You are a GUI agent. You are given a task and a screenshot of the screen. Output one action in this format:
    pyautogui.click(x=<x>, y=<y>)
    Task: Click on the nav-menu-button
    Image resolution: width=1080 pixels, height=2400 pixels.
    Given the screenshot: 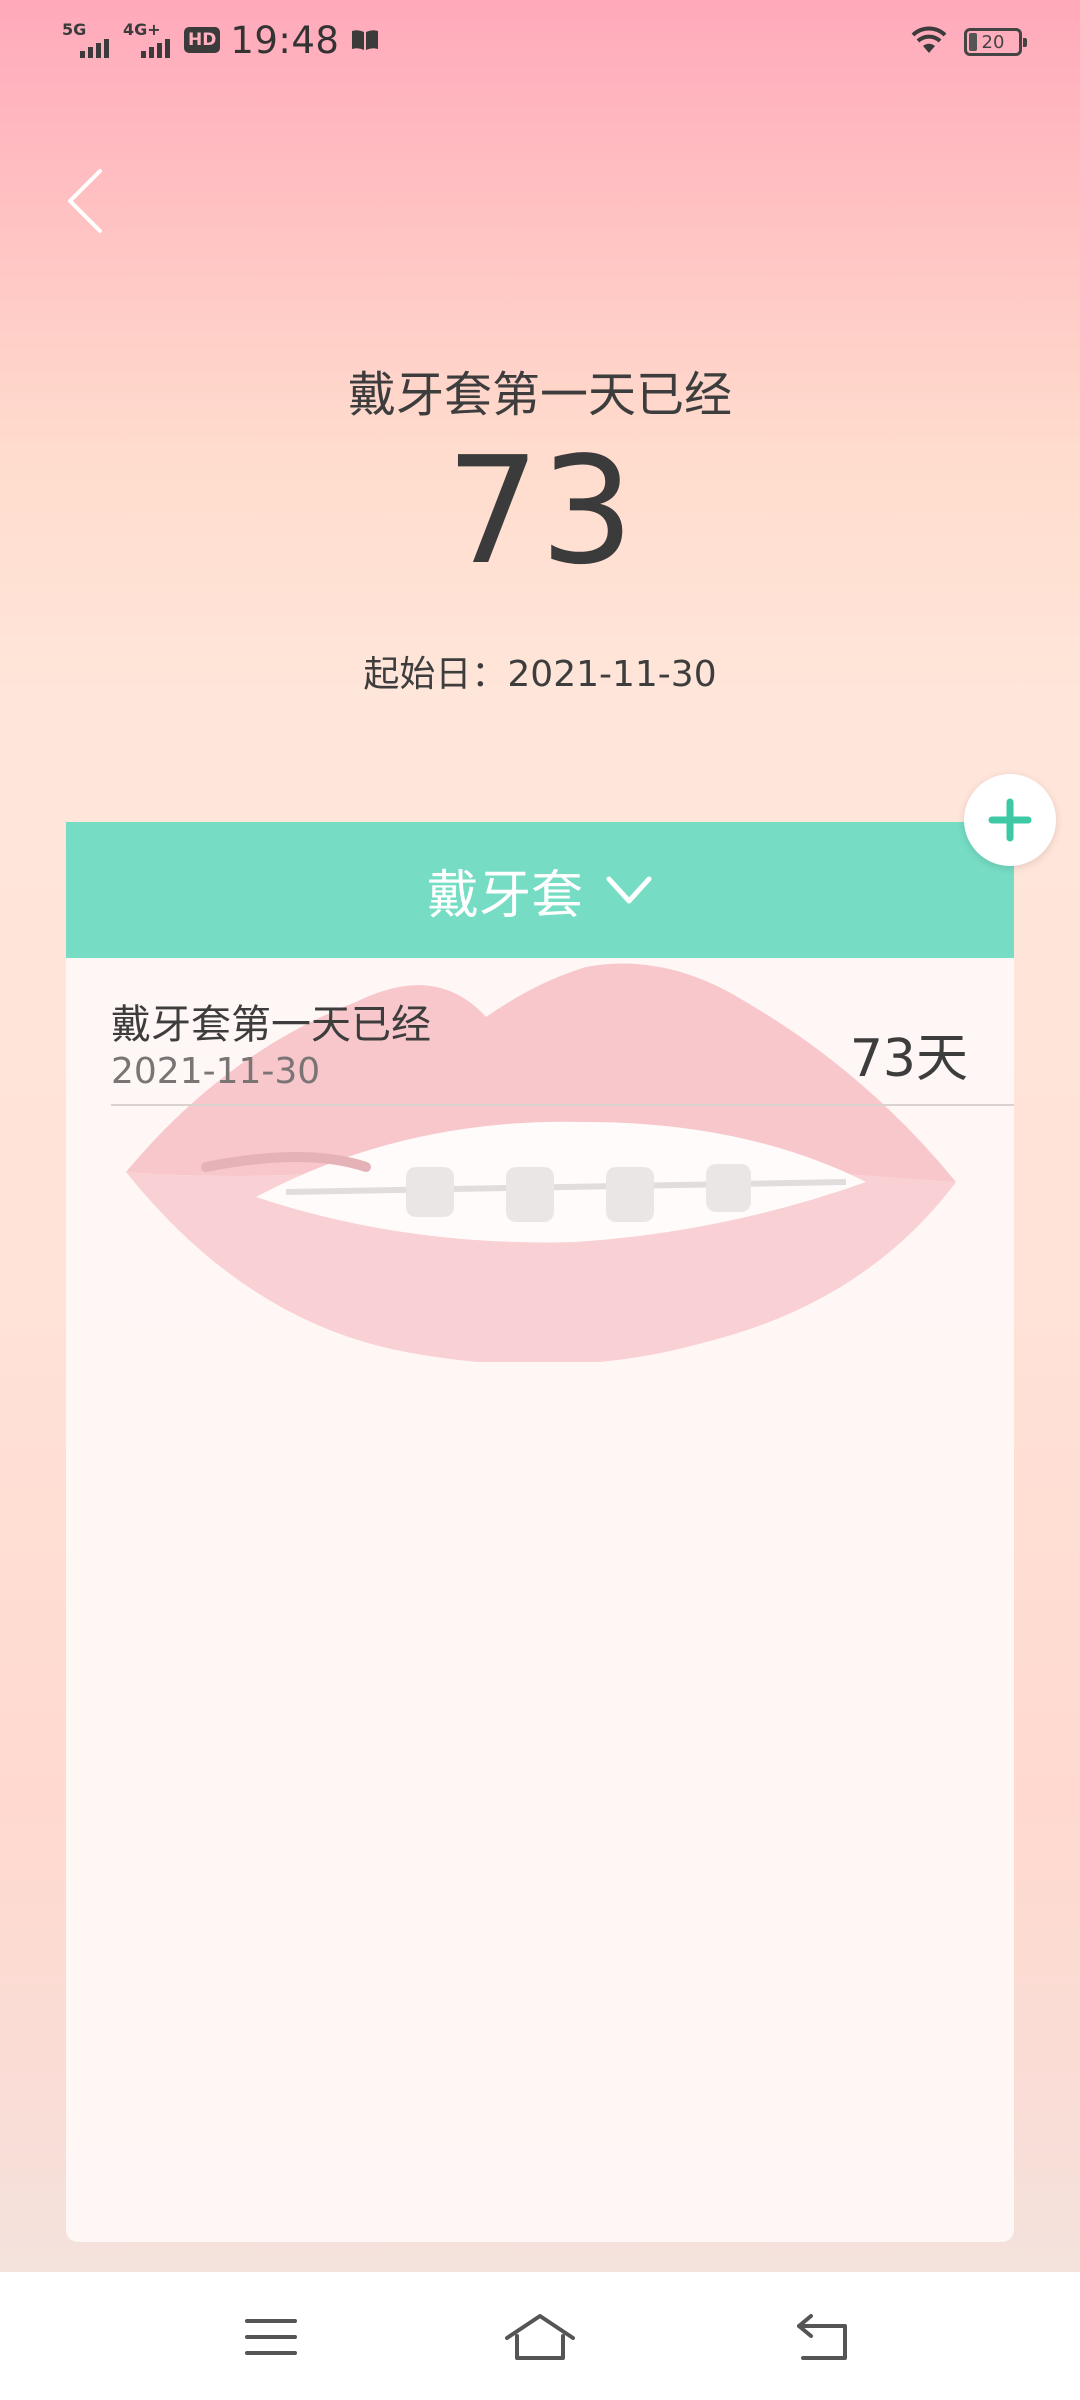 What is the action you would take?
    pyautogui.click(x=271, y=2337)
    